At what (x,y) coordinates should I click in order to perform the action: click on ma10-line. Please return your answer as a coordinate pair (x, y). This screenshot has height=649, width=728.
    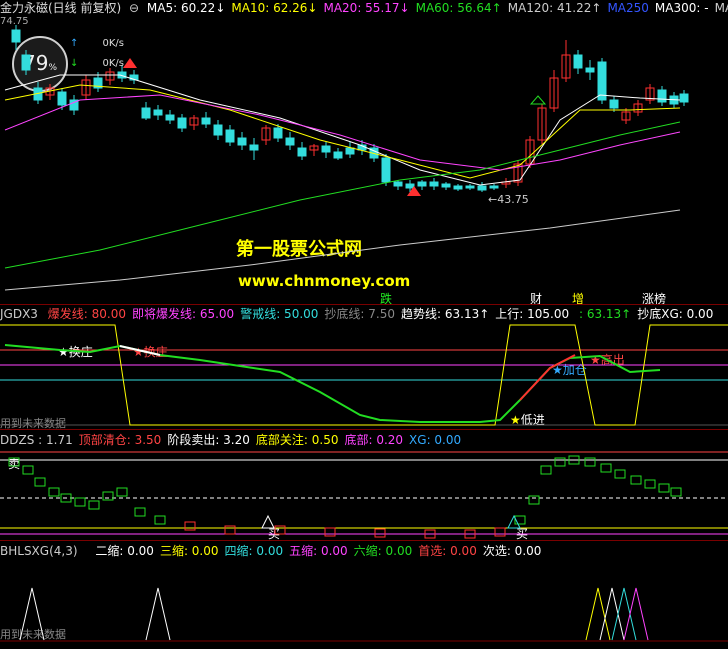
    Looking at the image, I should click on (342, 131).